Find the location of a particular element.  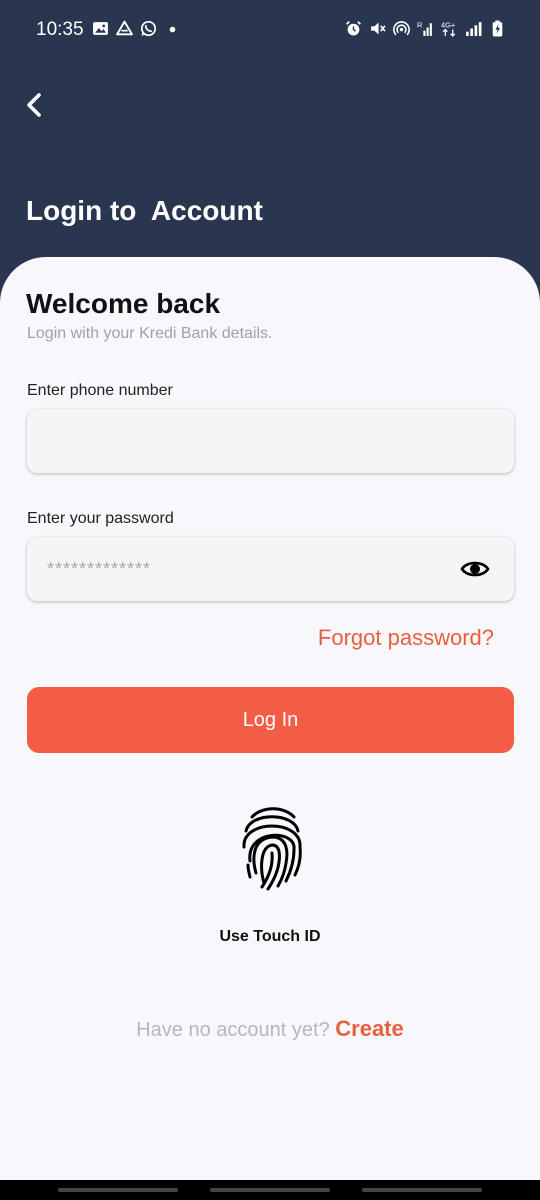

whatsapp-icon is located at coordinates (148, 28).